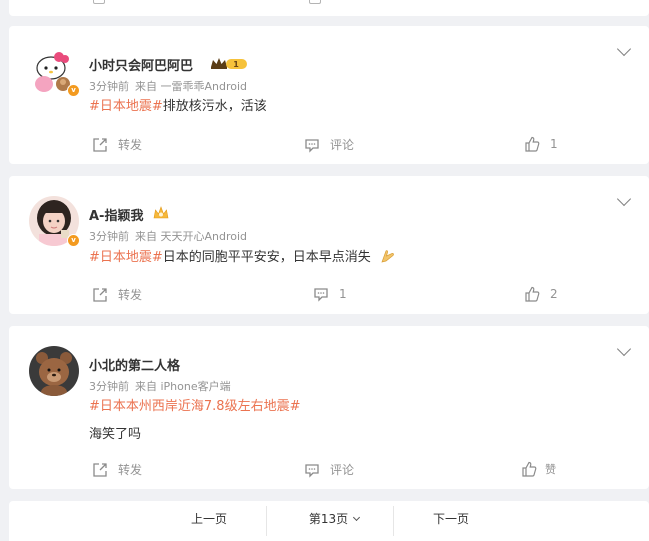 This screenshot has width=649, height=541. What do you see at coordinates (538, 469) in the screenshot?
I see `like-button: 赞` at bounding box center [538, 469].